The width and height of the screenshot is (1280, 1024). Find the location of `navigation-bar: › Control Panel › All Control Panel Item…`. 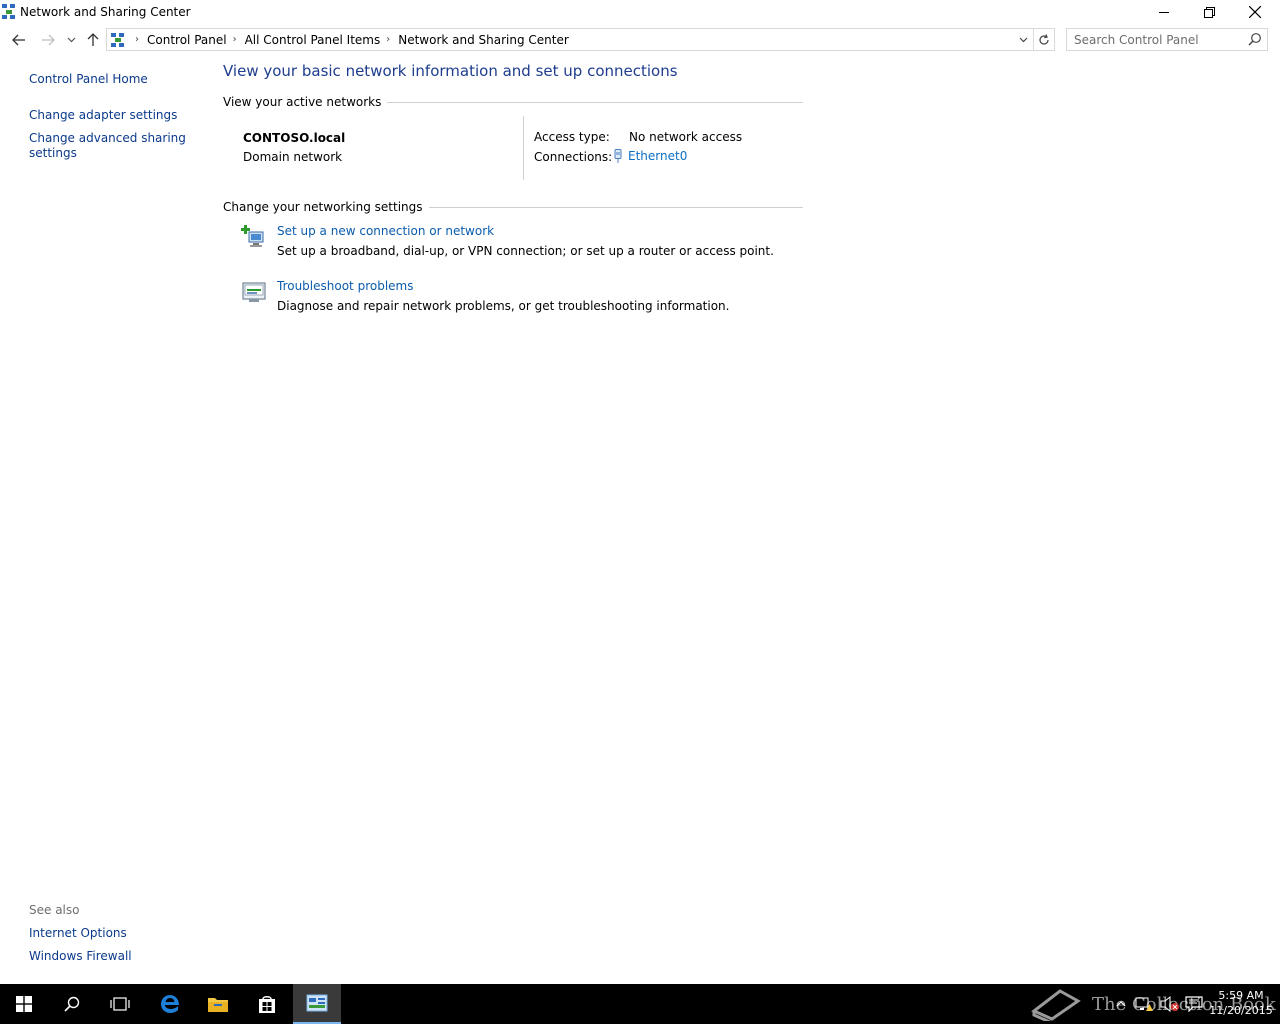

navigation-bar: › Control Panel › All Control Panel Item… is located at coordinates (640, 40).